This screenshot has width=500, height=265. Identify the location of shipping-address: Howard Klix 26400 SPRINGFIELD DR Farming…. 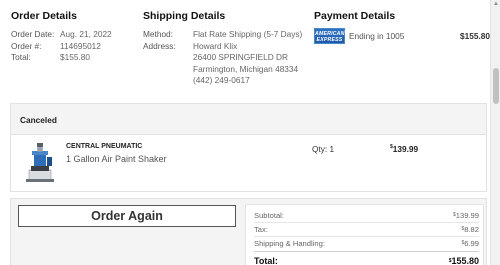
(245, 64).